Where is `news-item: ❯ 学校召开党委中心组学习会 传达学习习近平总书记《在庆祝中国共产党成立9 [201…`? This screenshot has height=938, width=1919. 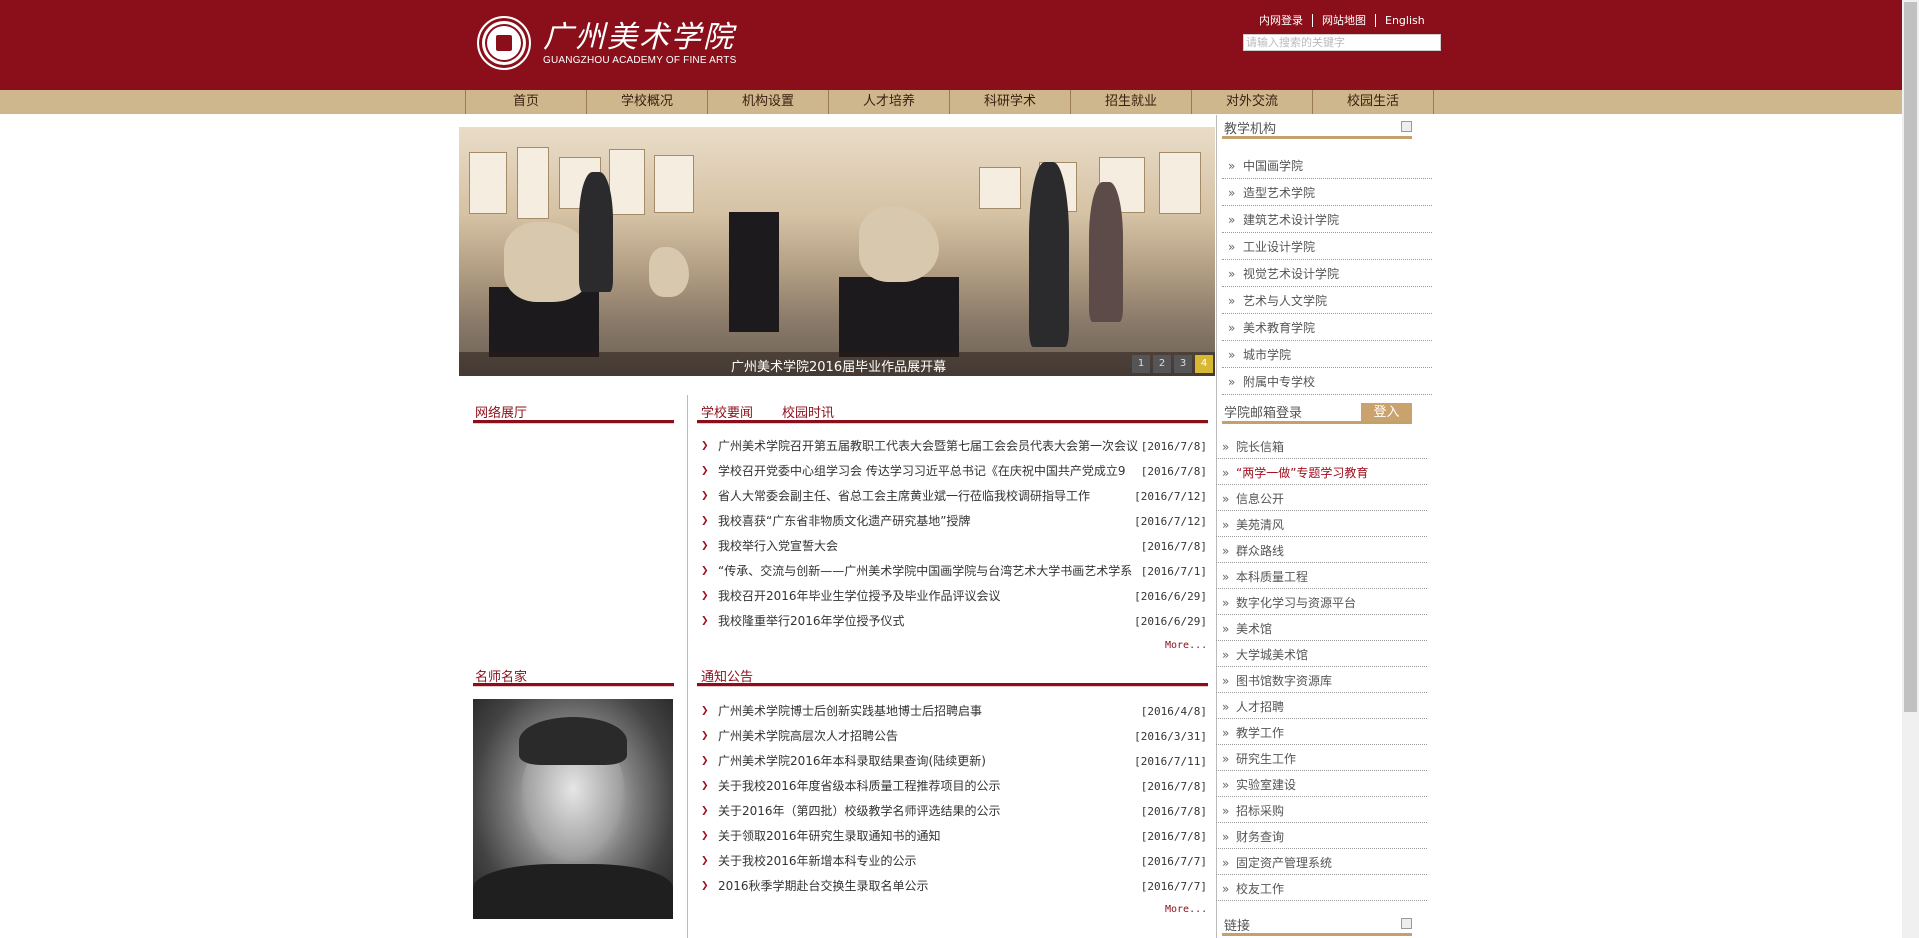 news-item: ❯ 学校召开党委中心组学习会 传达学习习近平总书记《在庆祝中国共产党成立9 [201… is located at coordinates (954, 474).